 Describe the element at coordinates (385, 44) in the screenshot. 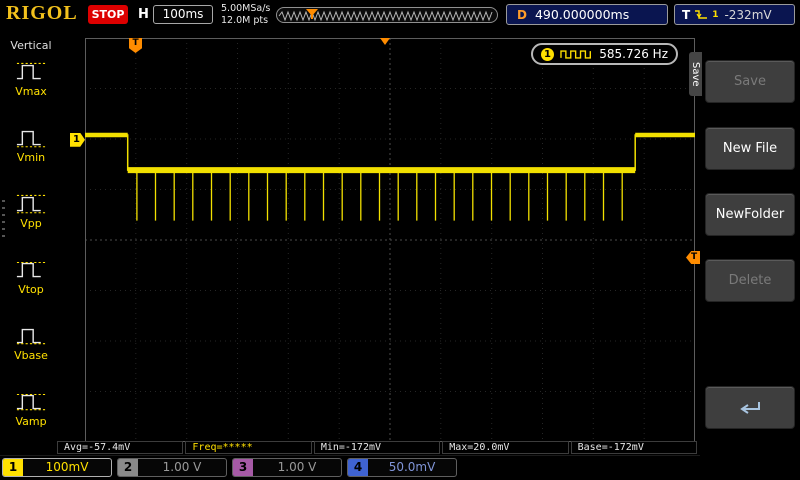

I see `trigger-position-marker` at that location.